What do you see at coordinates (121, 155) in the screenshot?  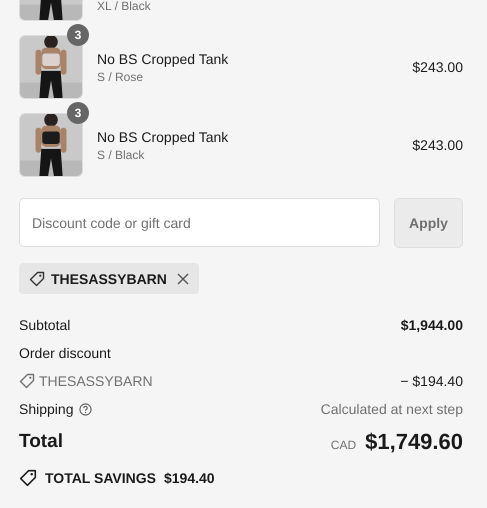 I see `product-variant: S / Black` at bounding box center [121, 155].